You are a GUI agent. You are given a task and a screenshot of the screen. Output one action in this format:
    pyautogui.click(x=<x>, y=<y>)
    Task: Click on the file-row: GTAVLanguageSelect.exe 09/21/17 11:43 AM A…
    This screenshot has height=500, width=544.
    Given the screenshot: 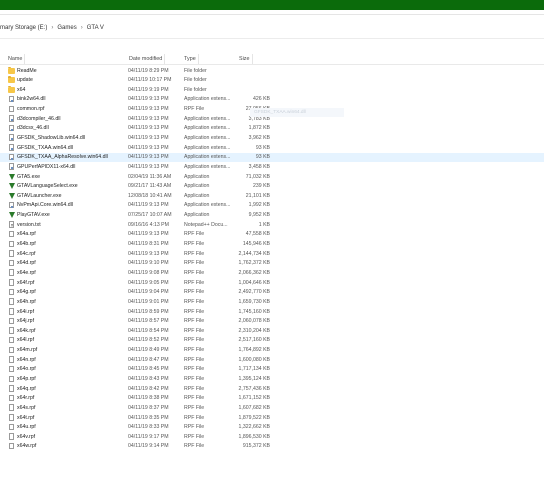 What is the action you would take?
    pyautogui.click(x=272, y=187)
    